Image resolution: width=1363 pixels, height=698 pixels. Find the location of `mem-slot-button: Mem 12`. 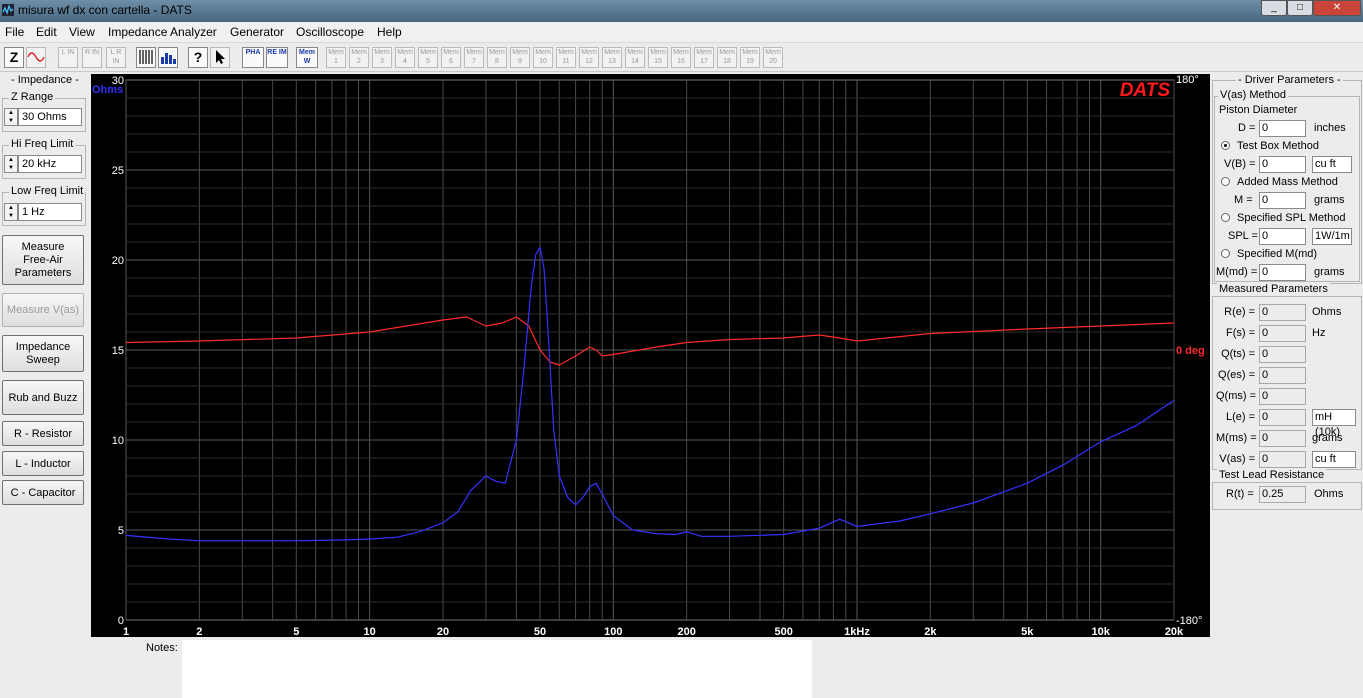

mem-slot-button: Mem 12 is located at coordinates (589, 57).